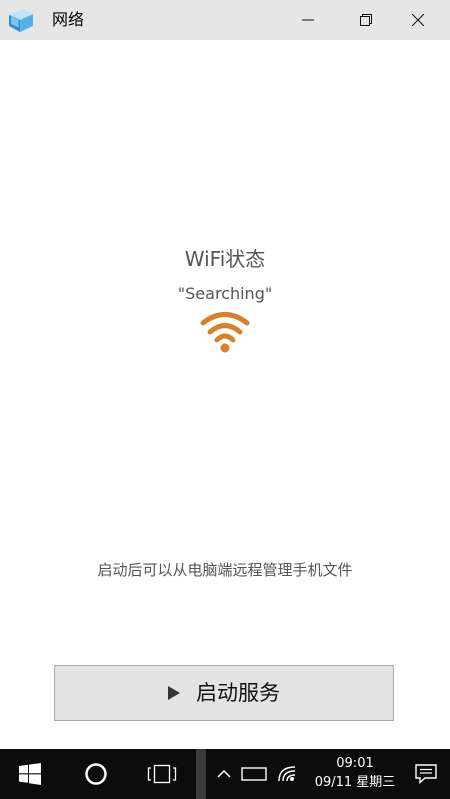 The image size is (450, 799). What do you see at coordinates (355, 782) in the screenshot?
I see `clock-date: 09/11 星期三` at bounding box center [355, 782].